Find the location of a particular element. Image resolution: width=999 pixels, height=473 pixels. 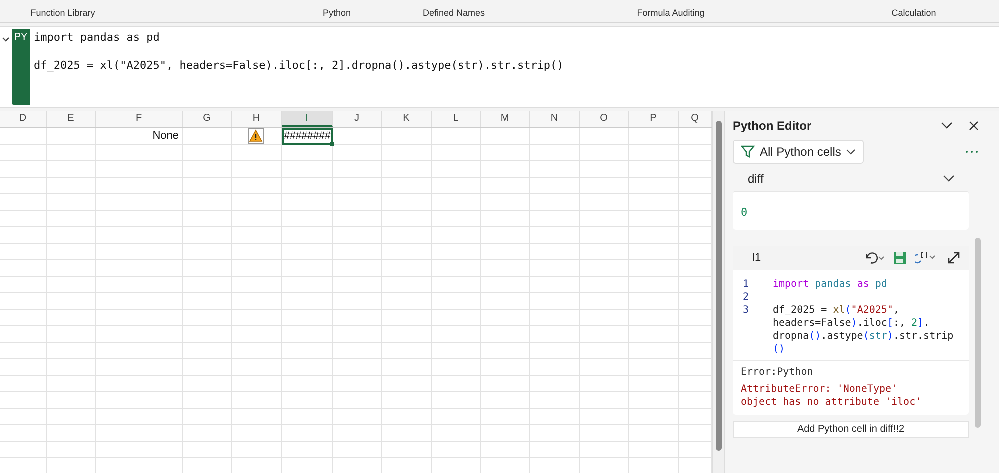

filter-icon is located at coordinates (748, 152).